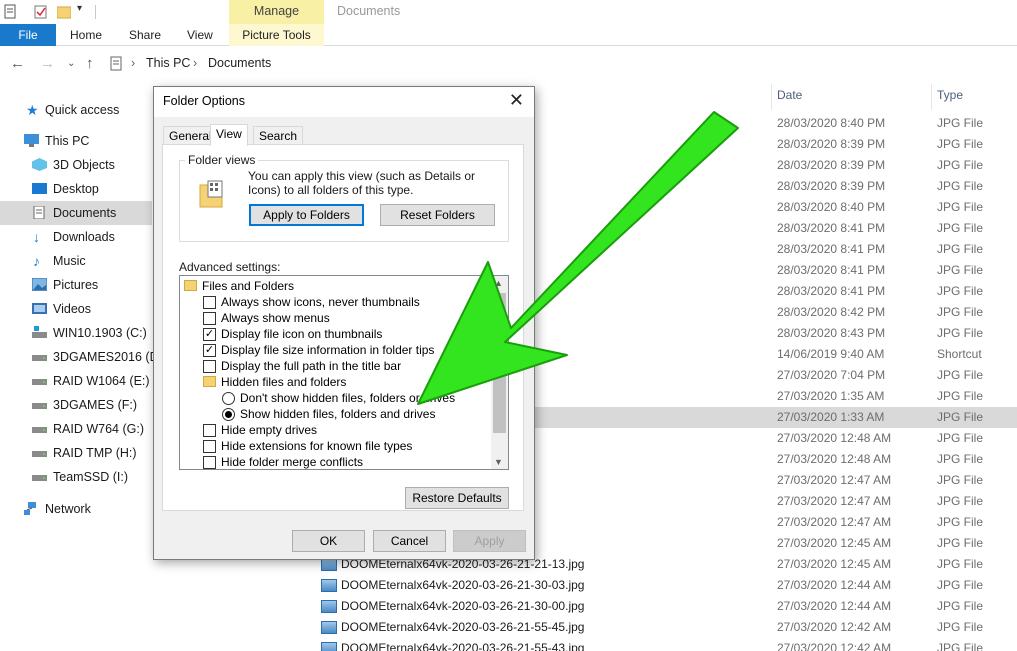 The image size is (1017, 651). What do you see at coordinates (10, 11) in the screenshot?
I see `properties-icon` at bounding box center [10, 11].